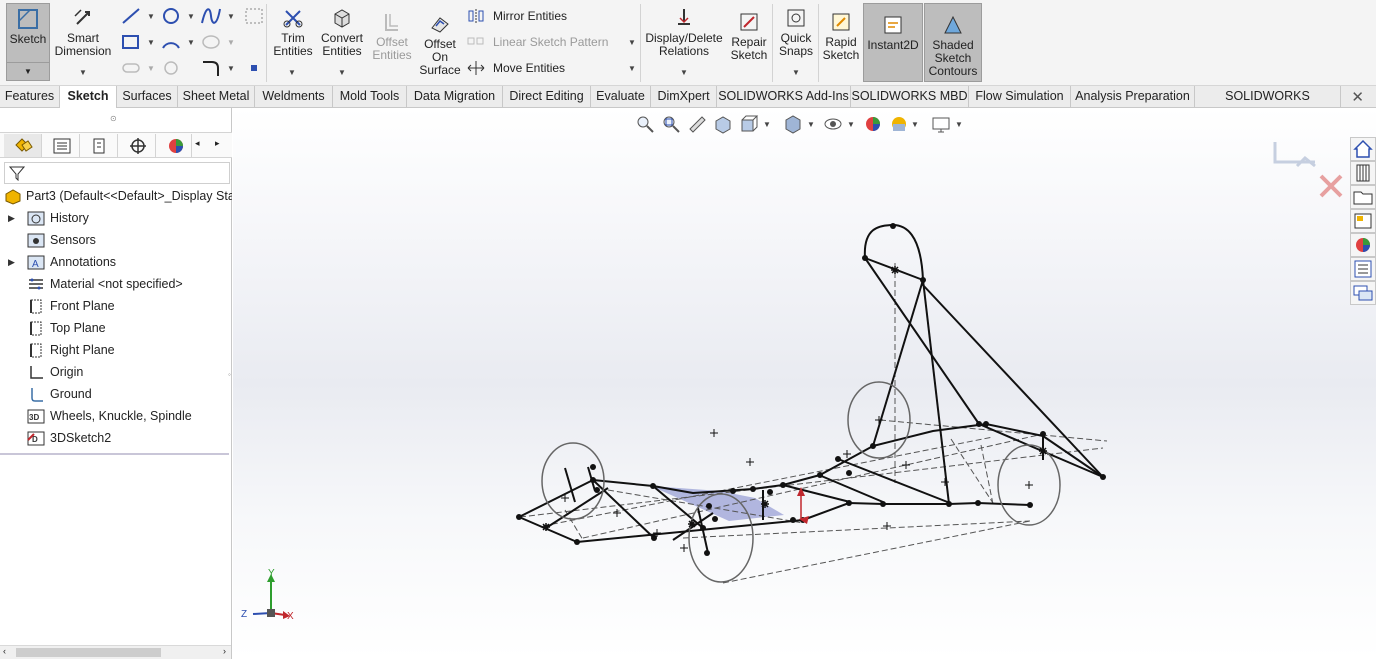 The height and width of the screenshot is (659, 1376). What do you see at coordinates (211, 16) in the screenshot?
I see `spline-tool-icon` at bounding box center [211, 16].